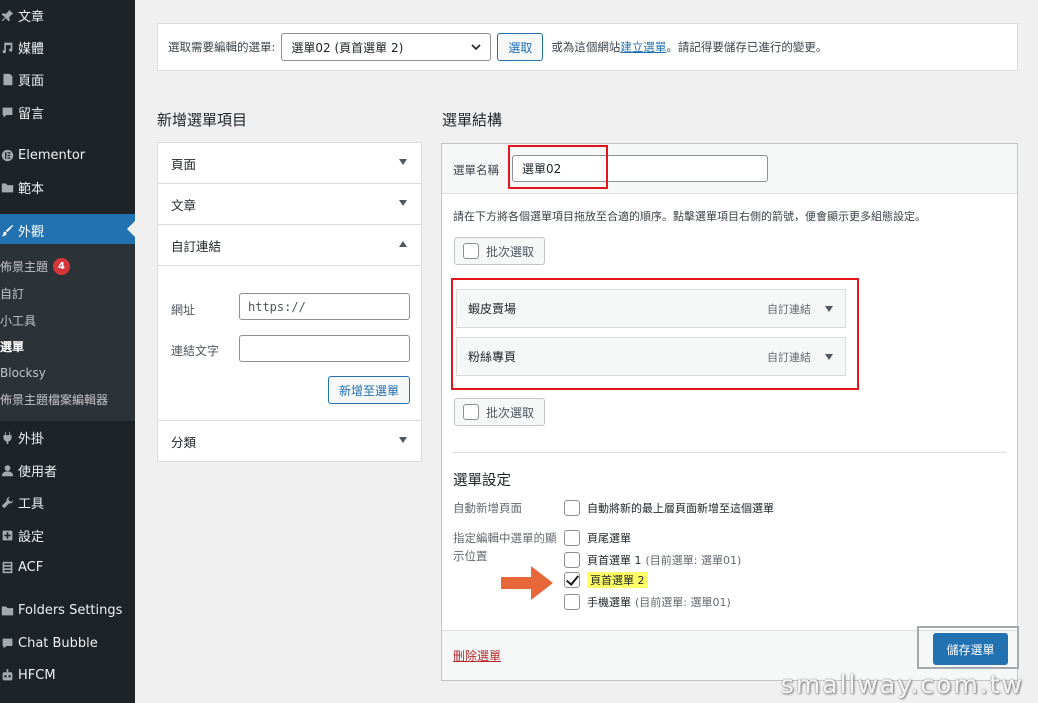 This screenshot has height=703, width=1038. What do you see at coordinates (222, 47) in the screenshot?
I see `select-menu-label: 選取需要編輯的選單:` at bounding box center [222, 47].